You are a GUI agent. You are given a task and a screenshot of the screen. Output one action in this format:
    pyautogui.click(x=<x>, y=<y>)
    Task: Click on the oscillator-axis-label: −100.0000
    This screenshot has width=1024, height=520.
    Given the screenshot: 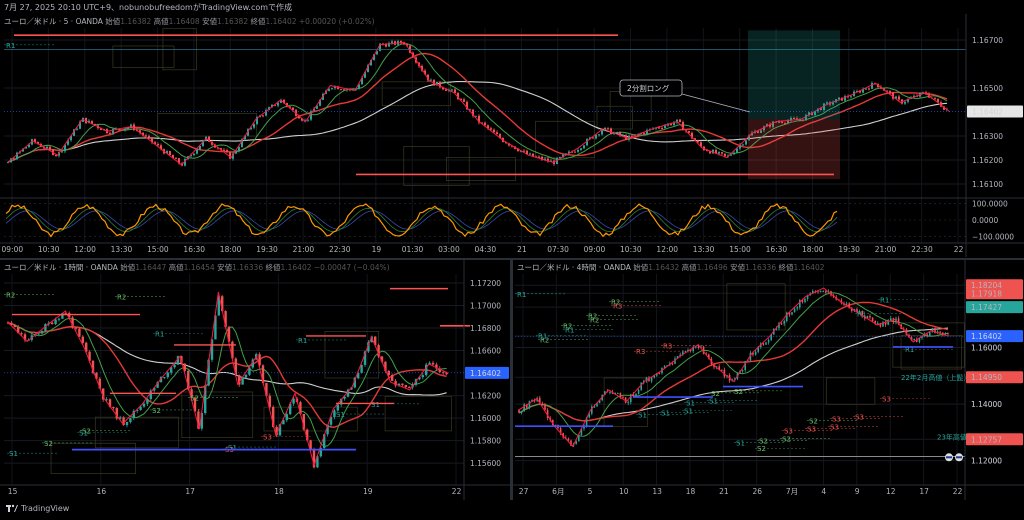 What is the action you would take?
    pyautogui.click(x=993, y=237)
    